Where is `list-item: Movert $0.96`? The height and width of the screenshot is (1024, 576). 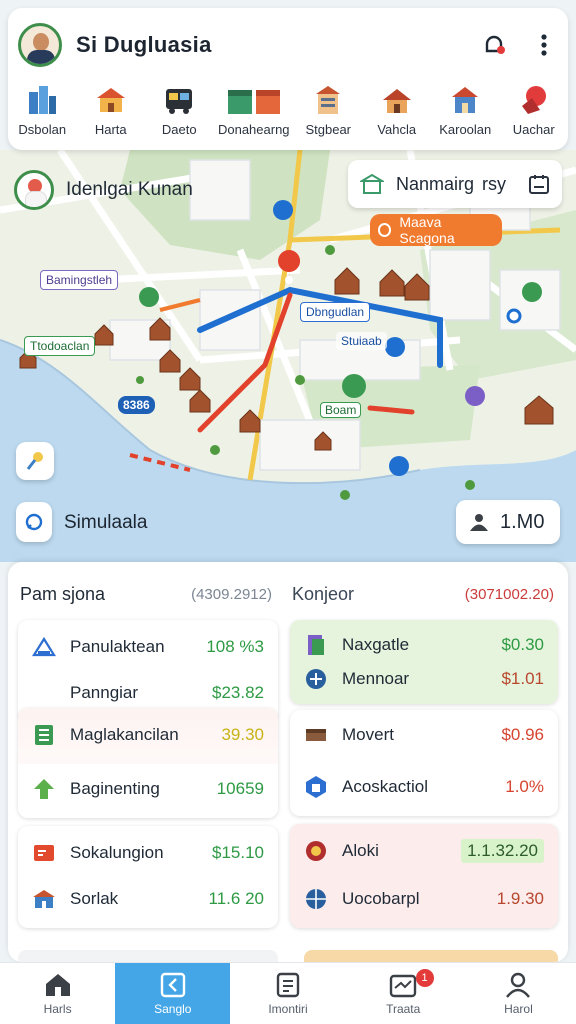
list-item: Movert $0.96 is located at coordinates (424, 735).